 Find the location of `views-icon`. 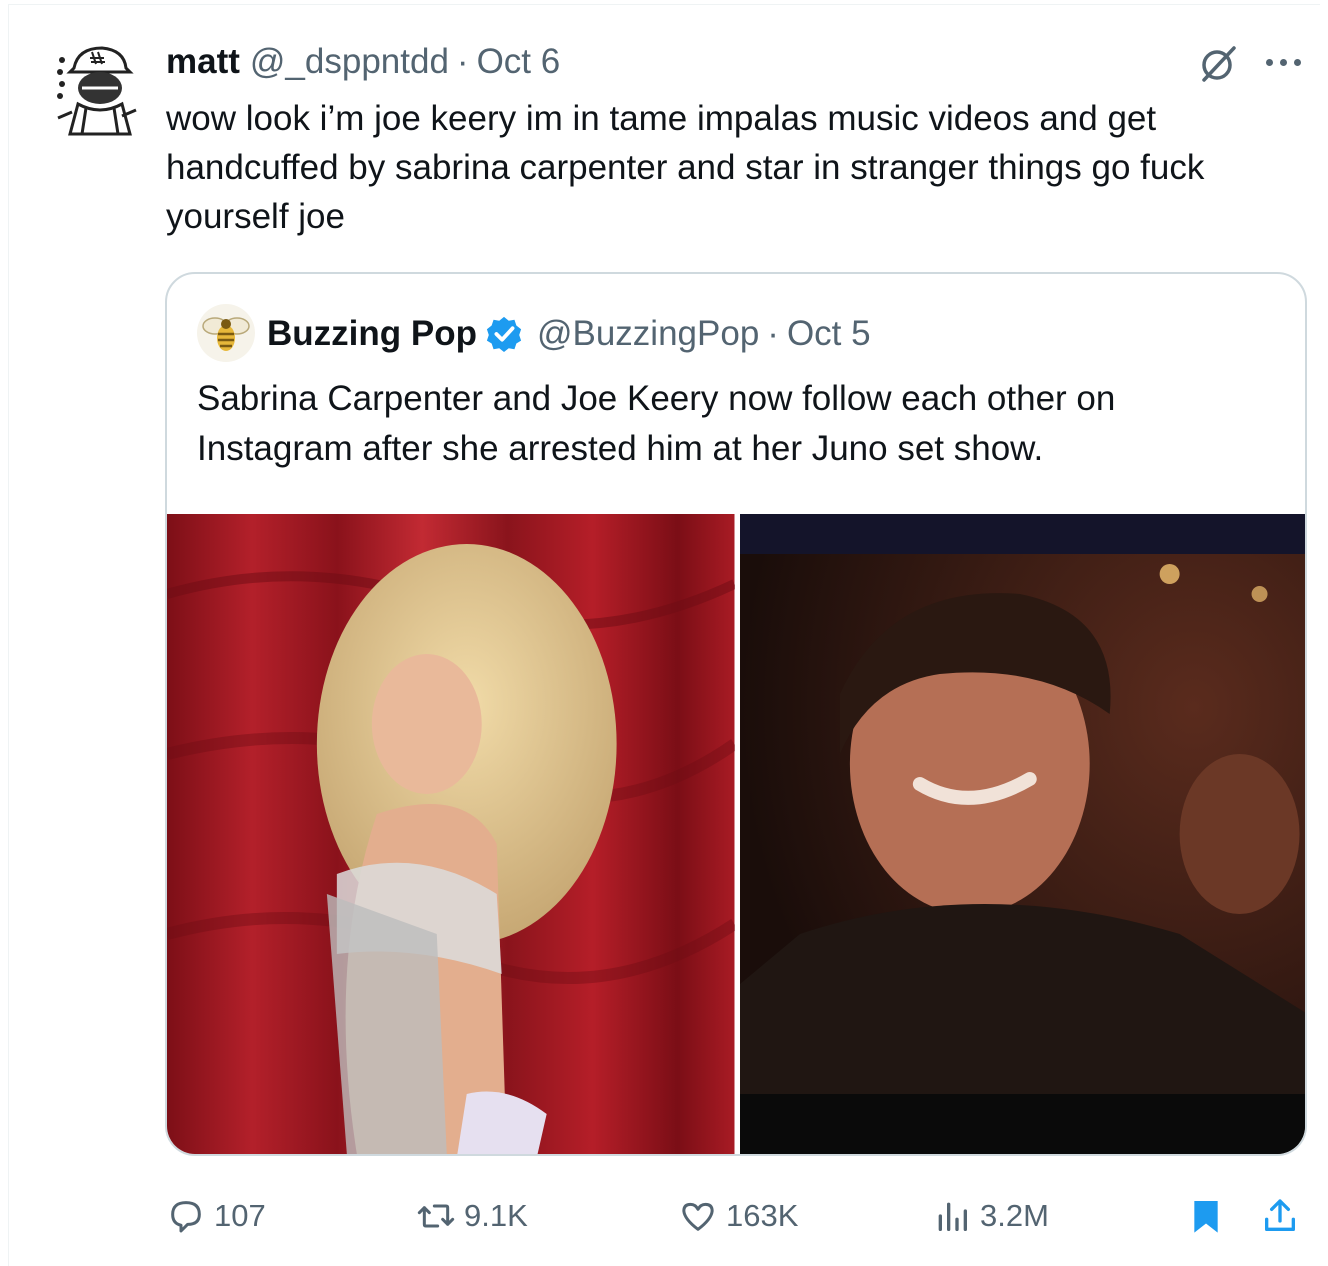

views-icon is located at coordinates (952, 1216).